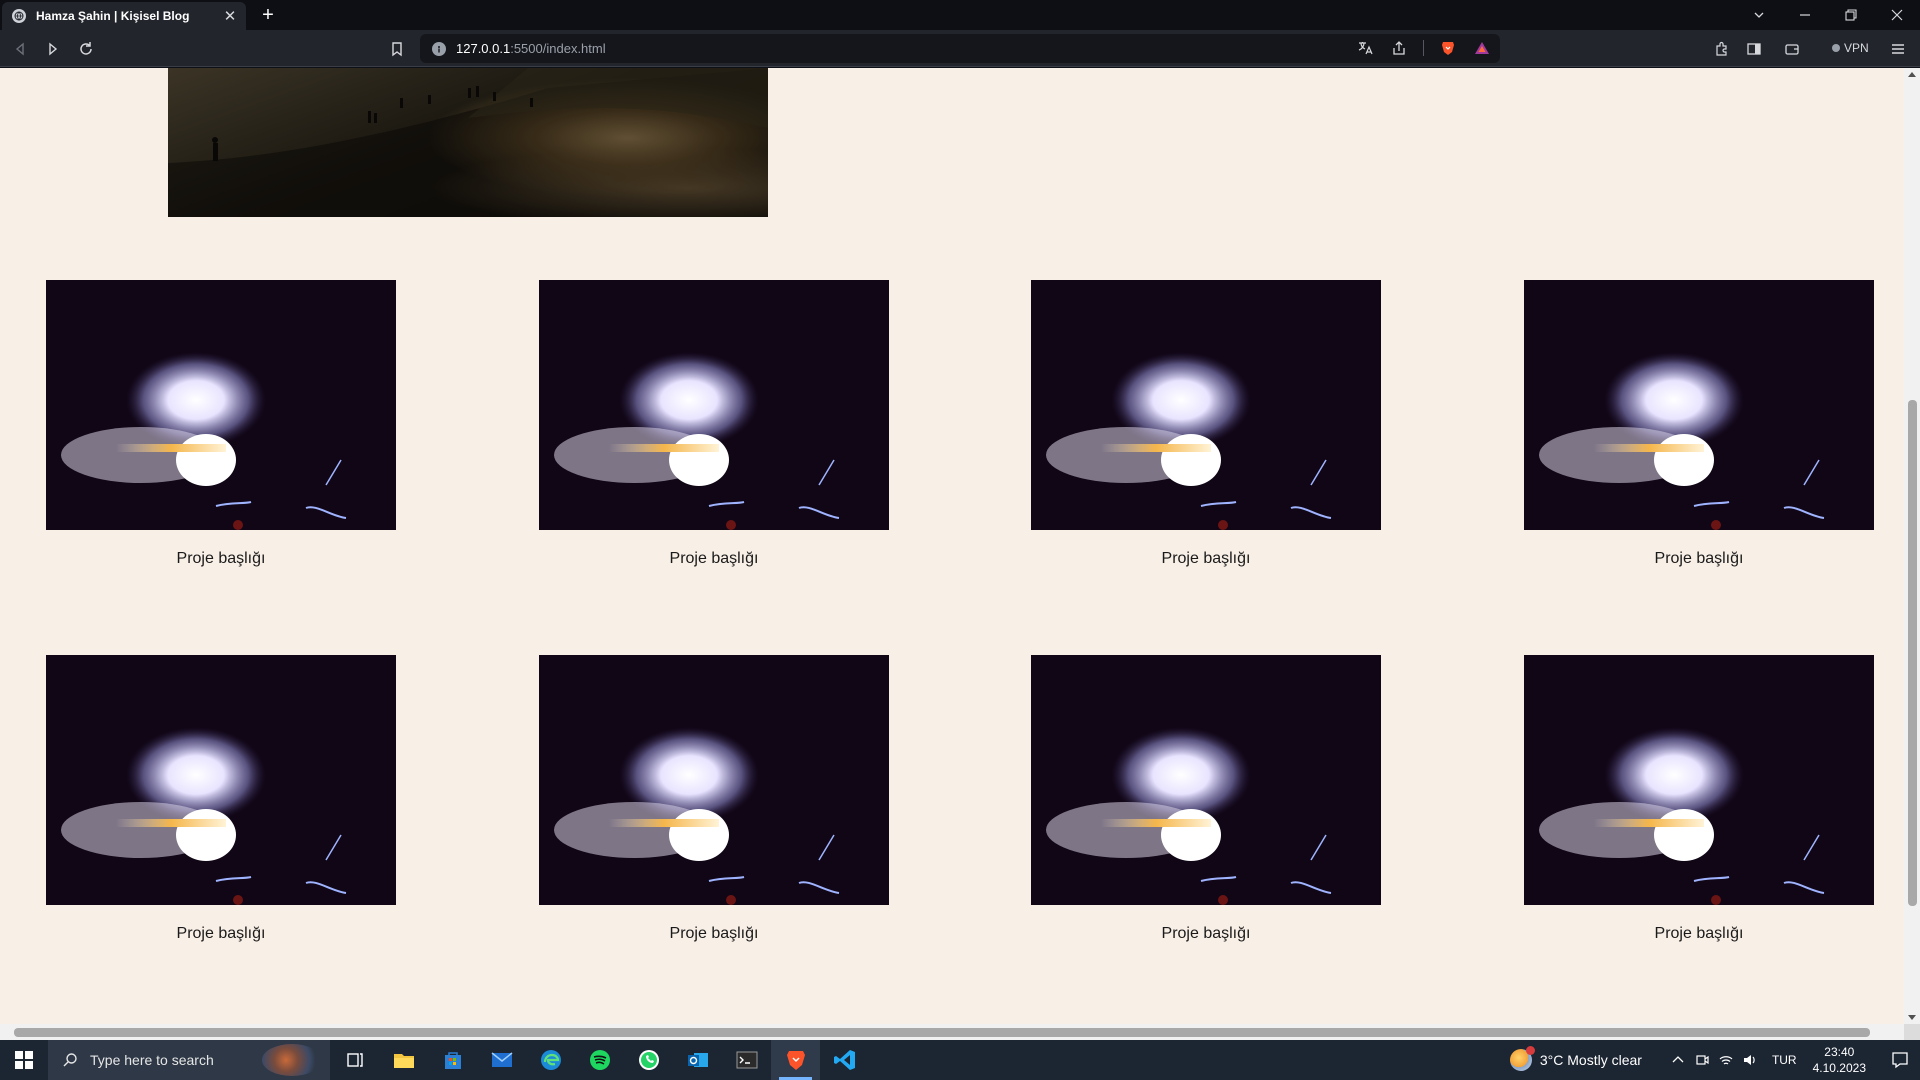  Describe the element at coordinates (1912, 74) in the screenshot. I see `scroll-up-arrow-icon` at that location.